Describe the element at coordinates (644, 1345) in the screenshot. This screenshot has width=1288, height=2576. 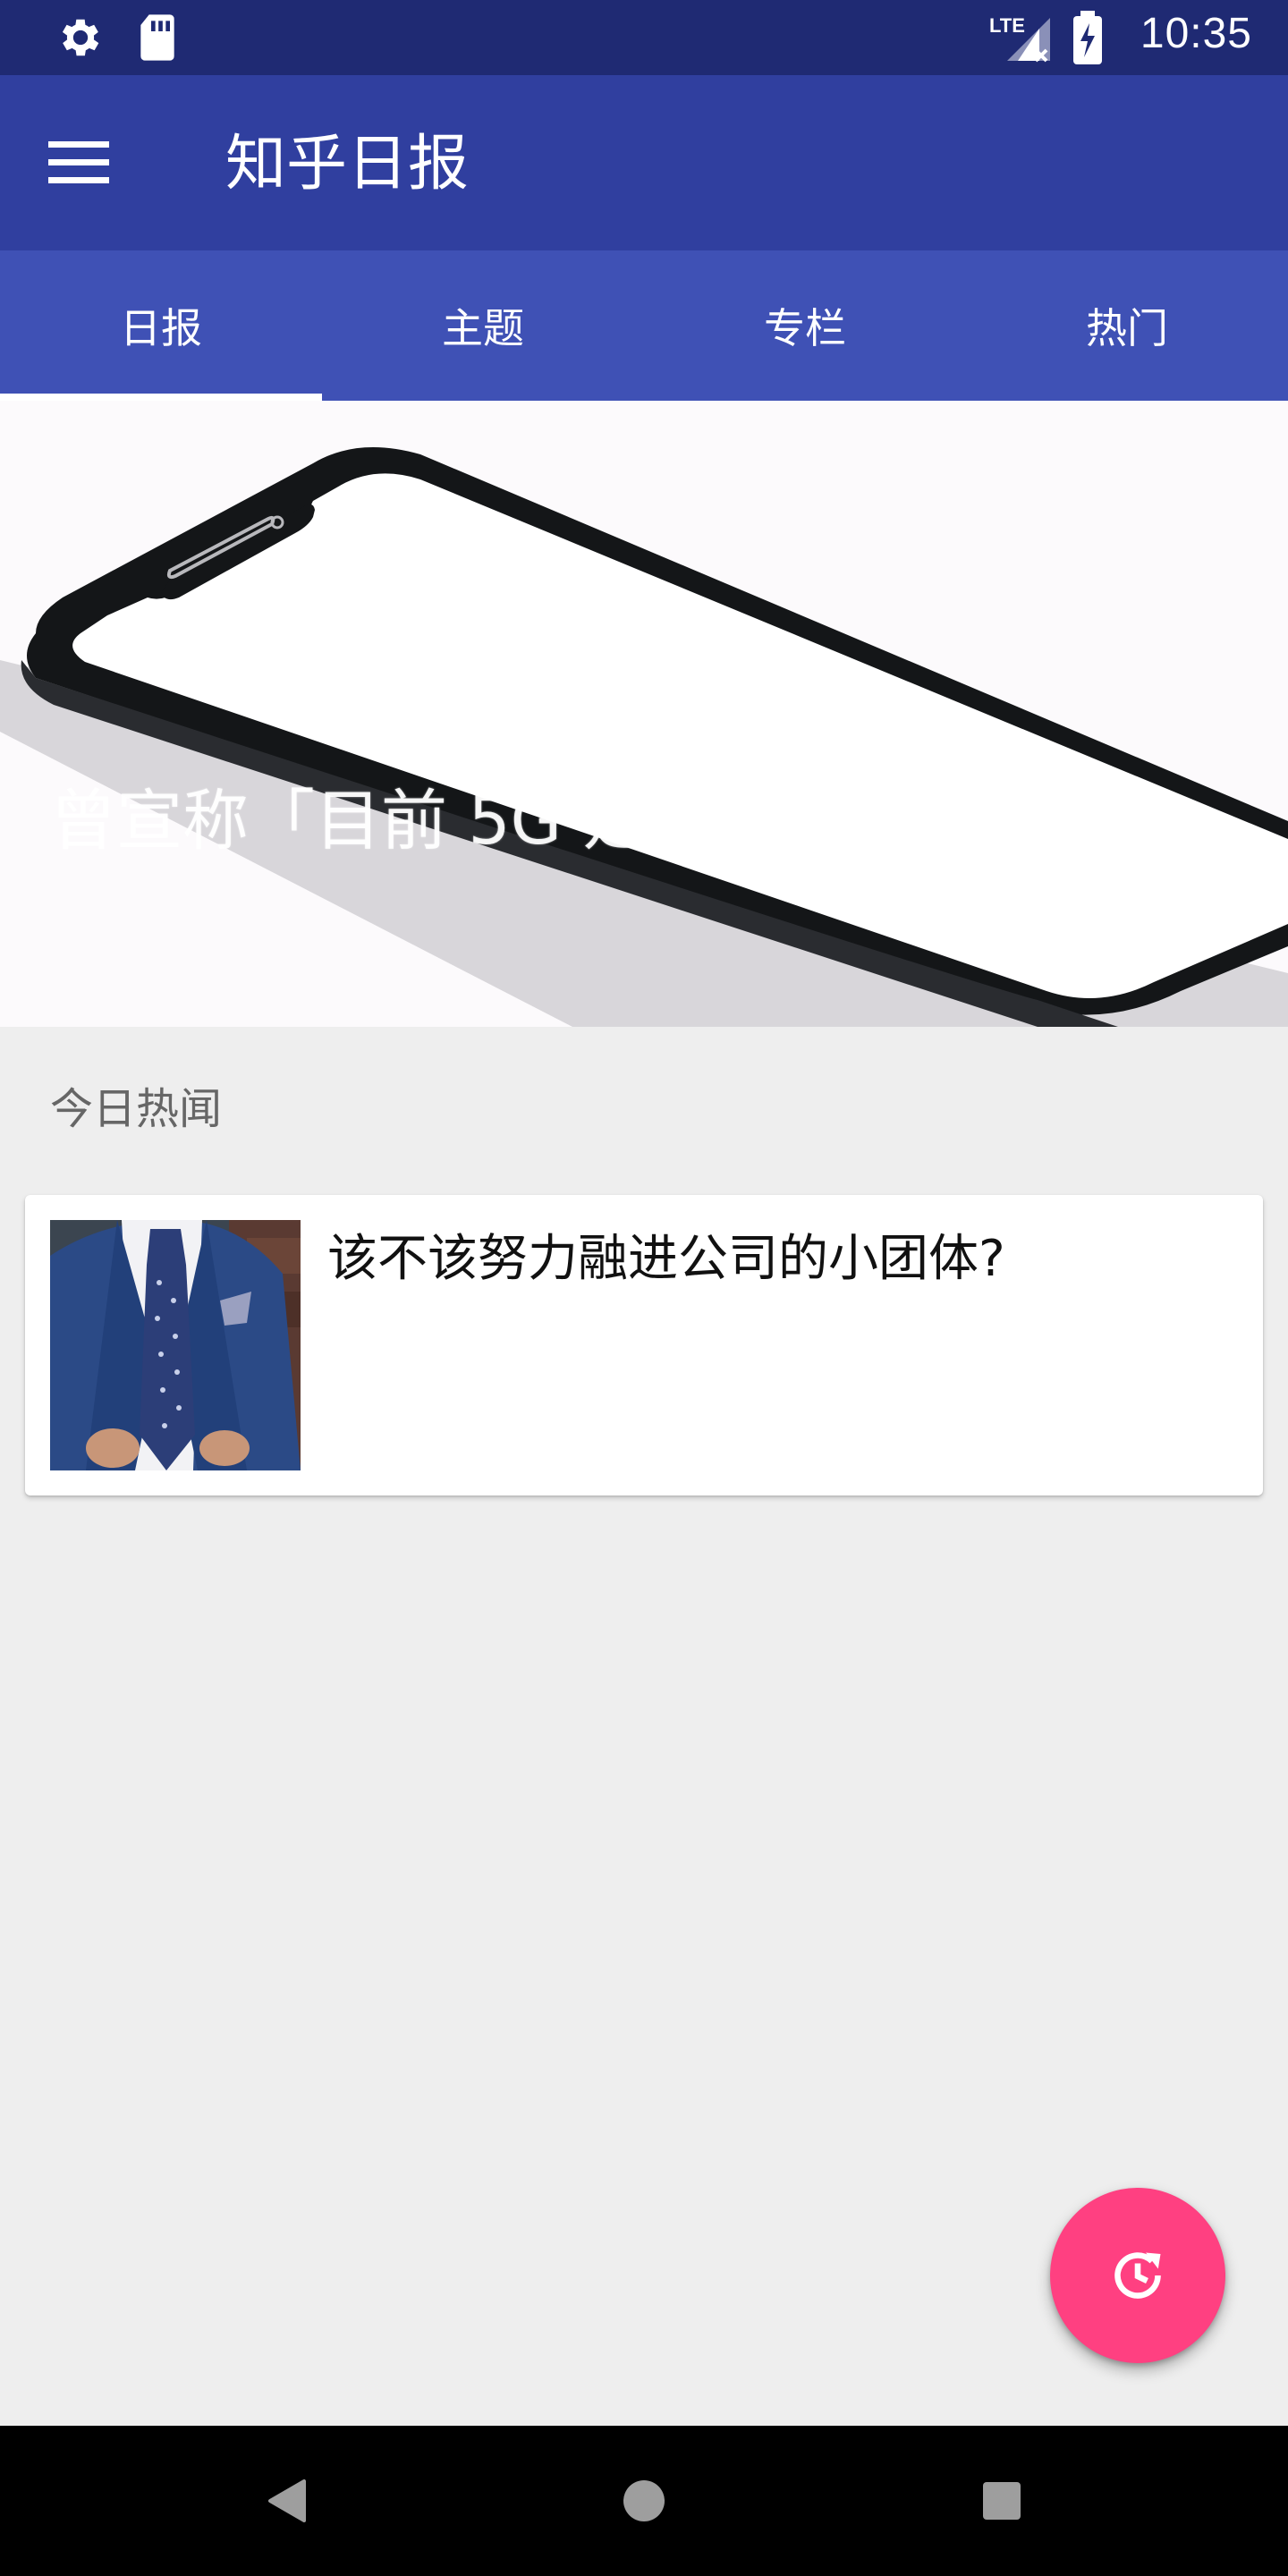
I see `story-card: 该不该努力融进公司的小团体?` at that location.